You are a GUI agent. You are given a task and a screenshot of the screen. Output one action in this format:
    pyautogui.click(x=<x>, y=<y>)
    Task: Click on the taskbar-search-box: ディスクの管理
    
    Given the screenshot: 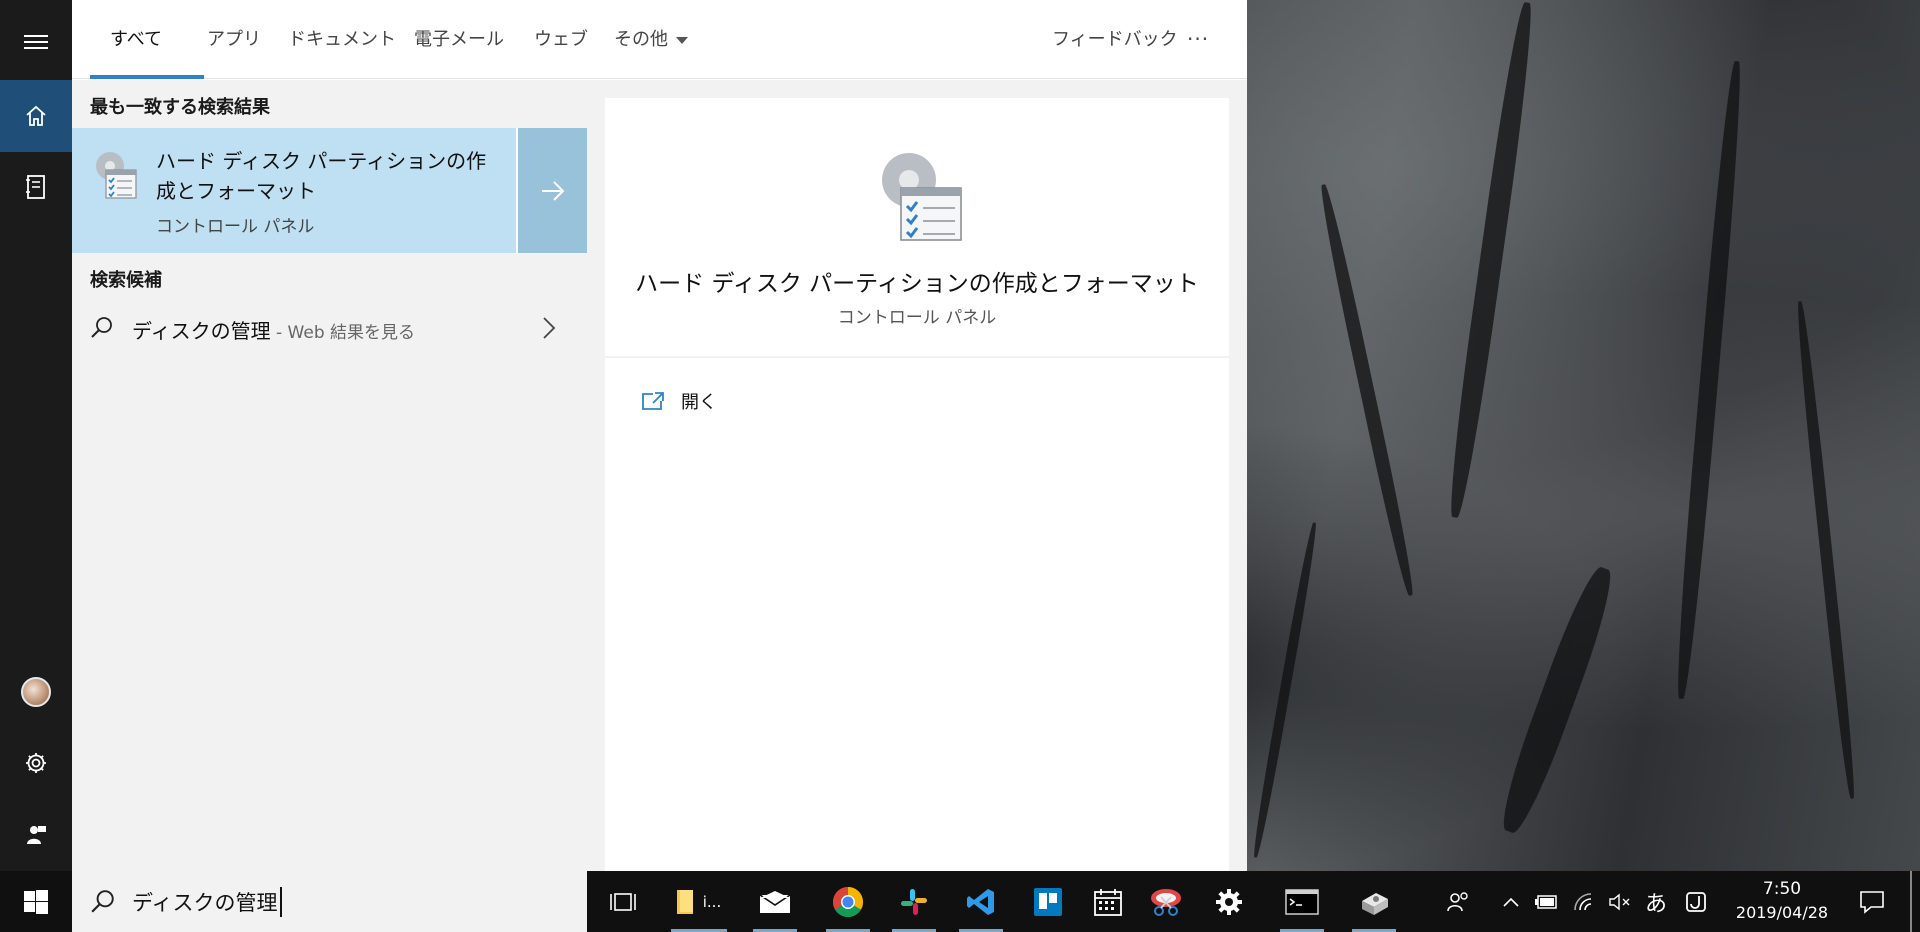 What is the action you would take?
    pyautogui.click(x=329, y=901)
    